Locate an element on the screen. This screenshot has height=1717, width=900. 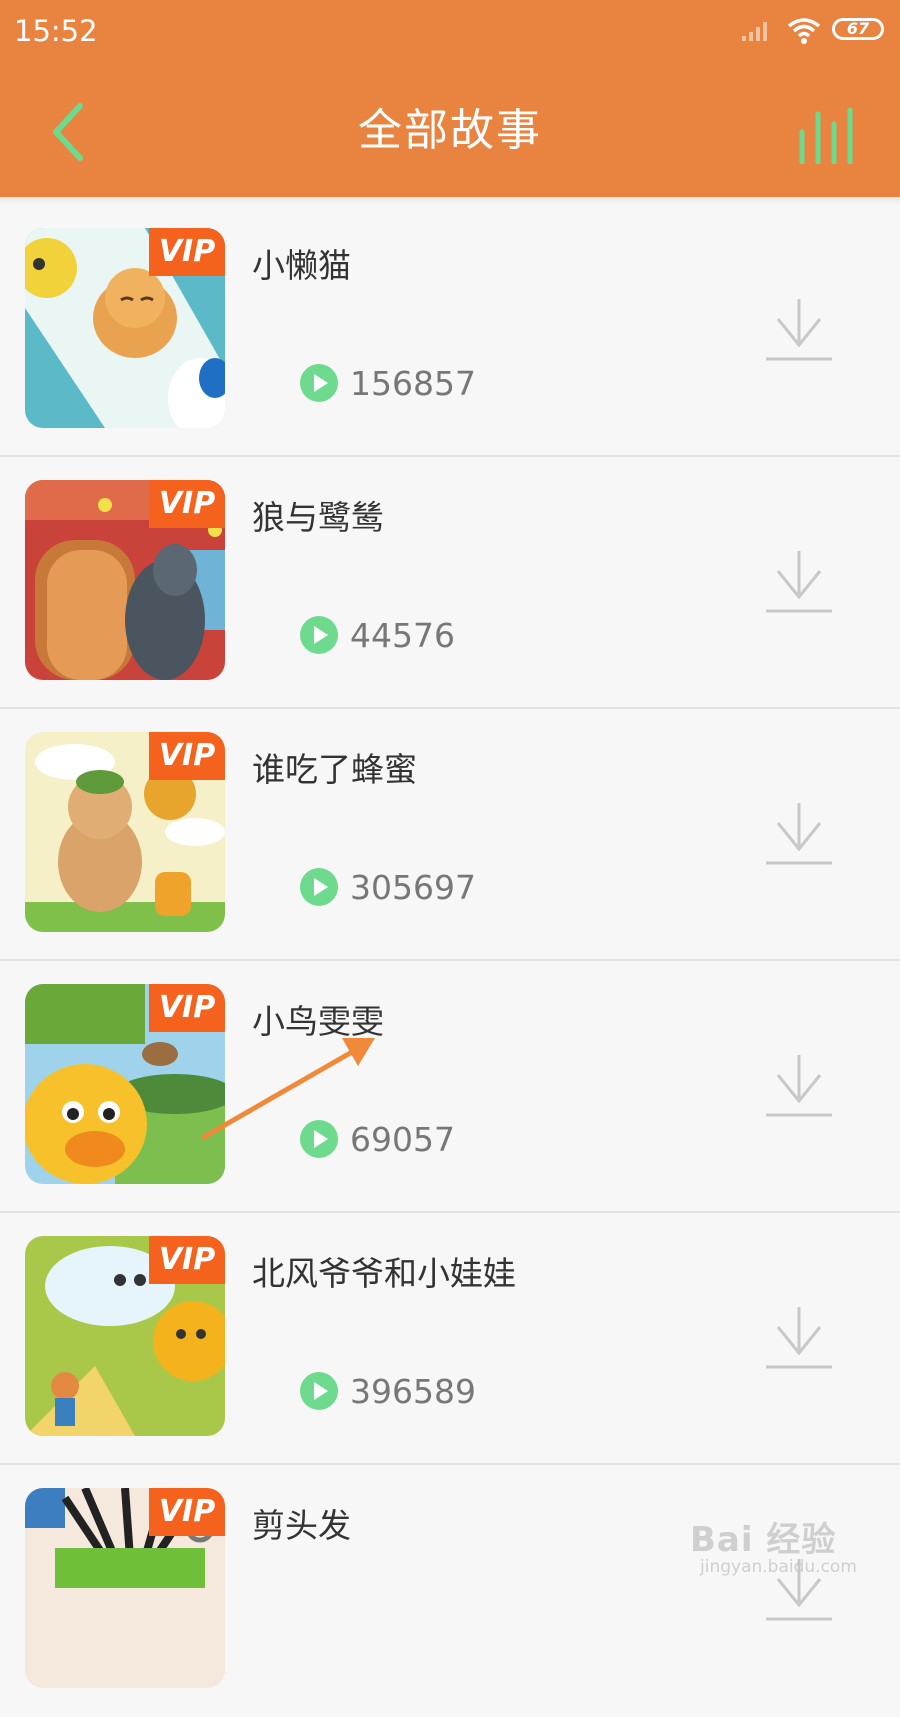
story-item: VIP 谁吃了蜂蜜 305697 is located at coordinates (450, 835).